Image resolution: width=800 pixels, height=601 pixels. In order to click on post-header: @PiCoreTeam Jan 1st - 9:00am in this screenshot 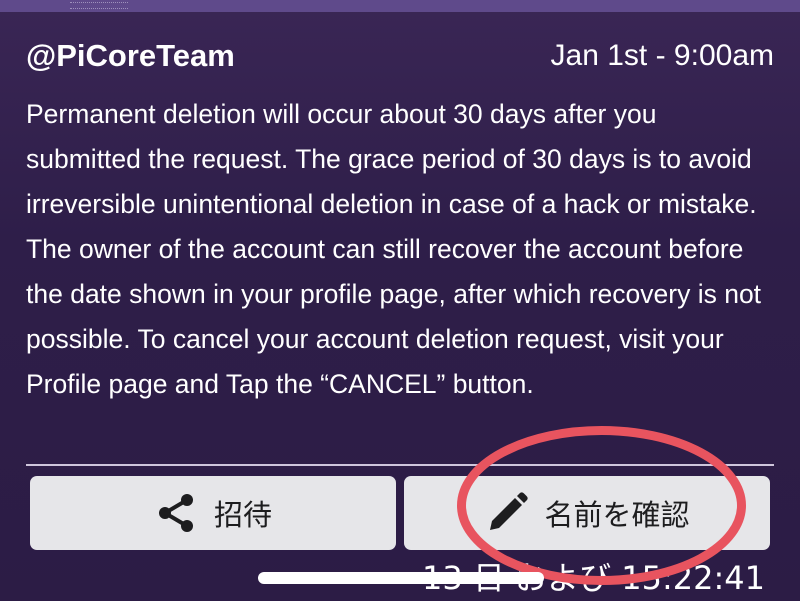, I will do `click(400, 58)`.